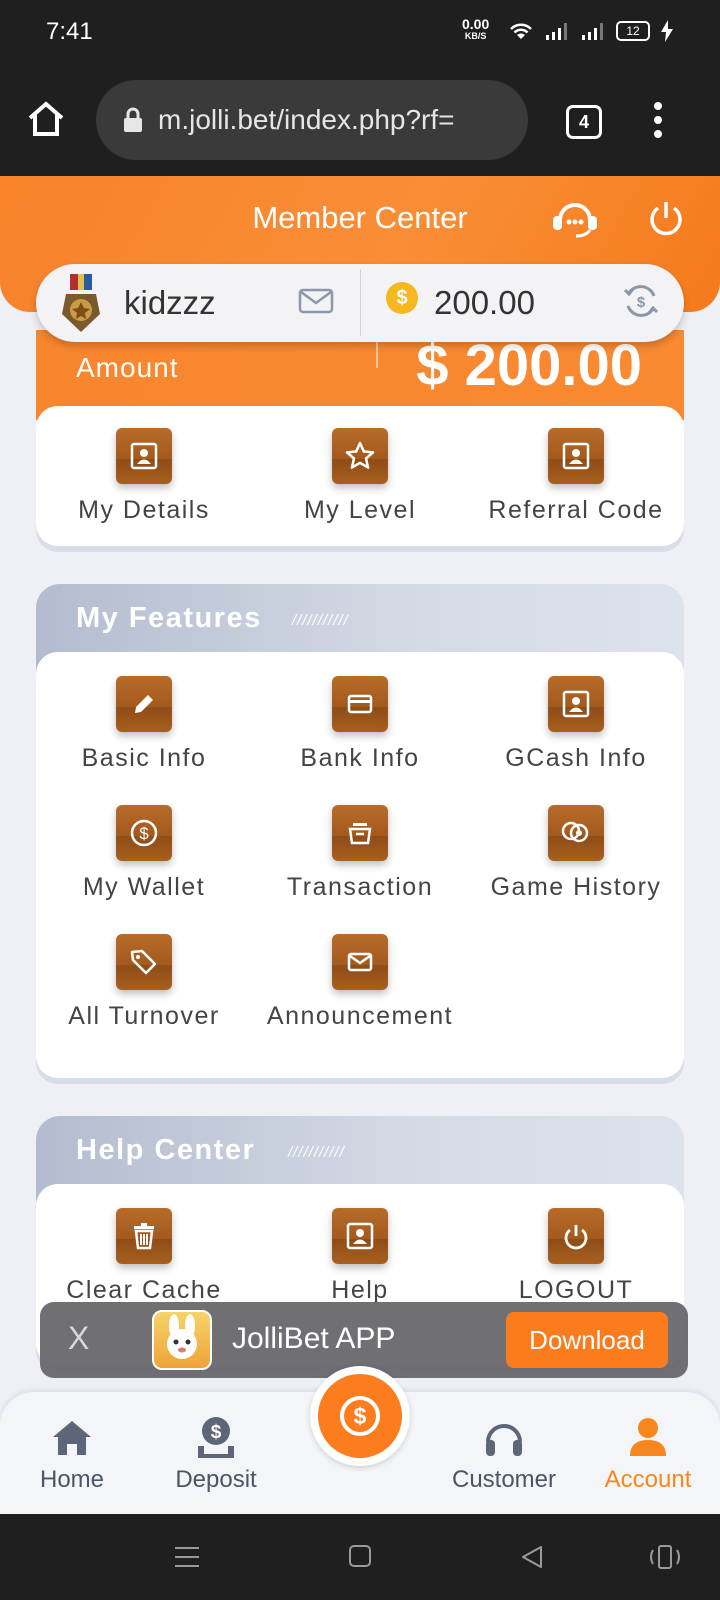  I want to click on amount-value: $ 200.00, so click(529, 365).